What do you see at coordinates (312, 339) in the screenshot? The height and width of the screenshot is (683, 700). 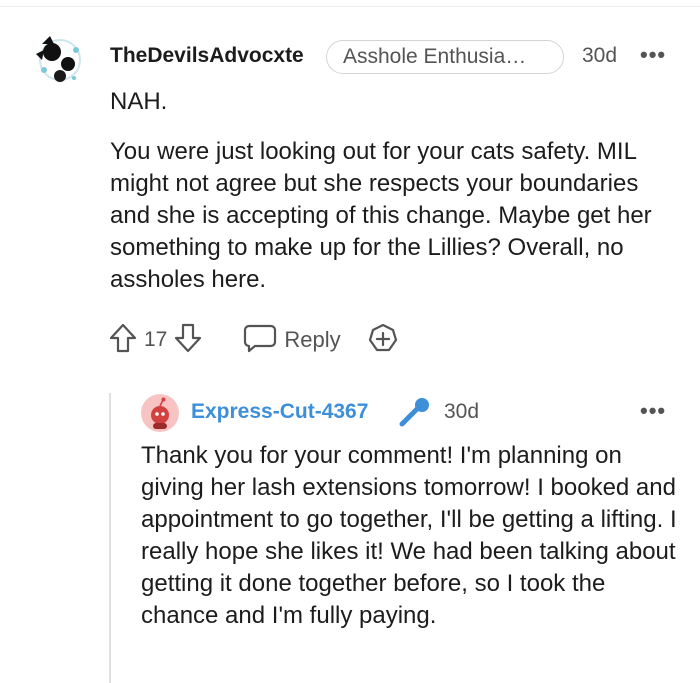 I see `reply-label: Reply` at bounding box center [312, 339].